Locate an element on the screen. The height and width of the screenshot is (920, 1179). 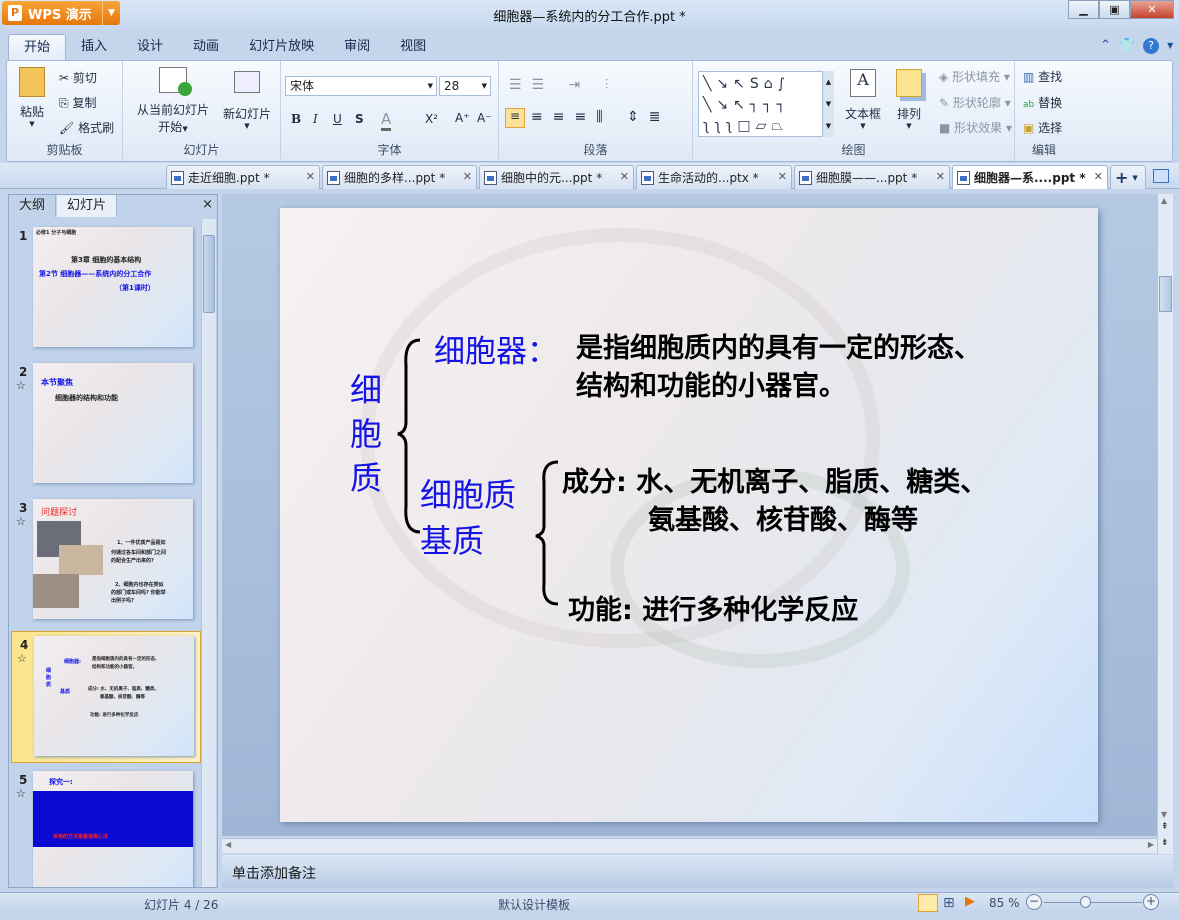
list-buttons: ☰☰ ⇥ ⫶ is located at coordinates (563, 85).